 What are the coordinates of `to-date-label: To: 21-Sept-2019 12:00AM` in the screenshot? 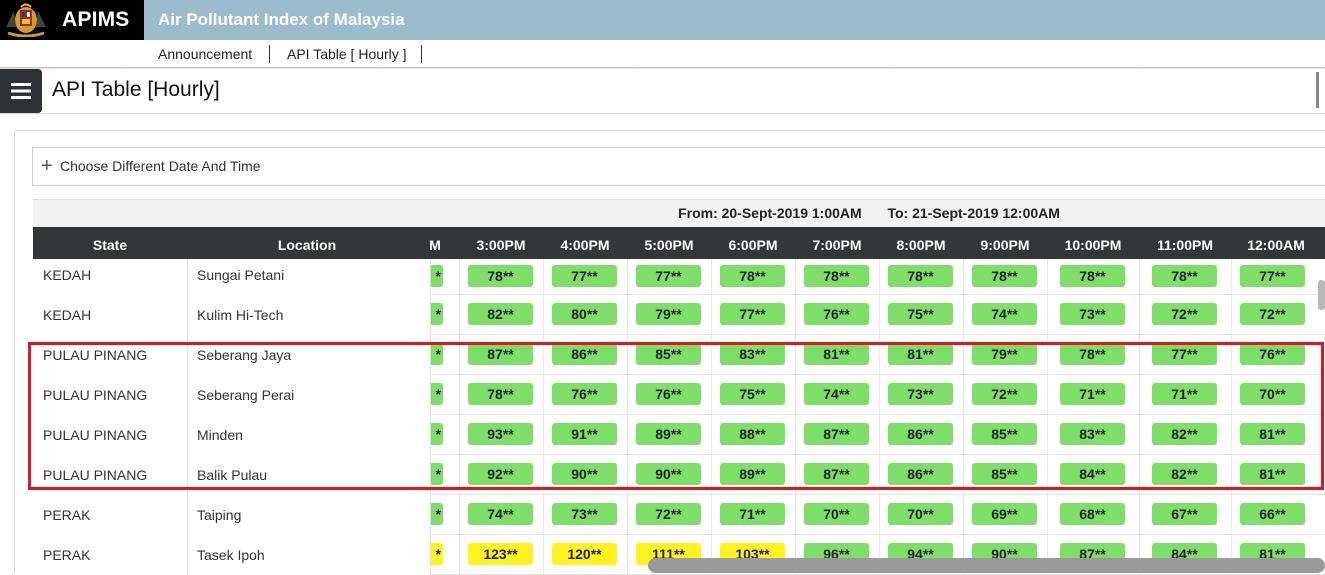 It's located at (973, 213).